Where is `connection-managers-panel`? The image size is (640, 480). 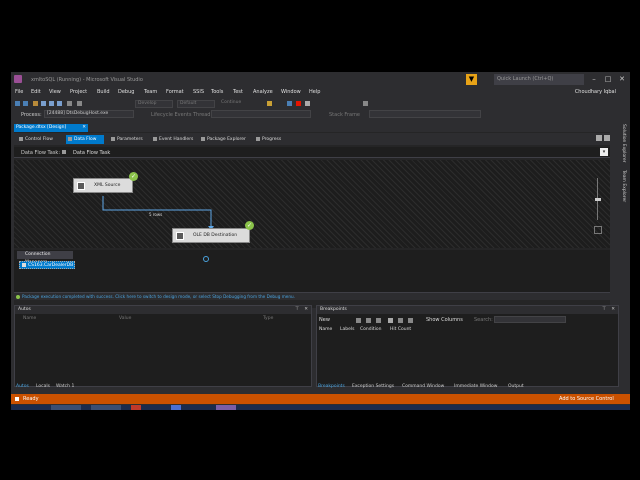
connection-managers-panel is located at coordinates (312, 271).